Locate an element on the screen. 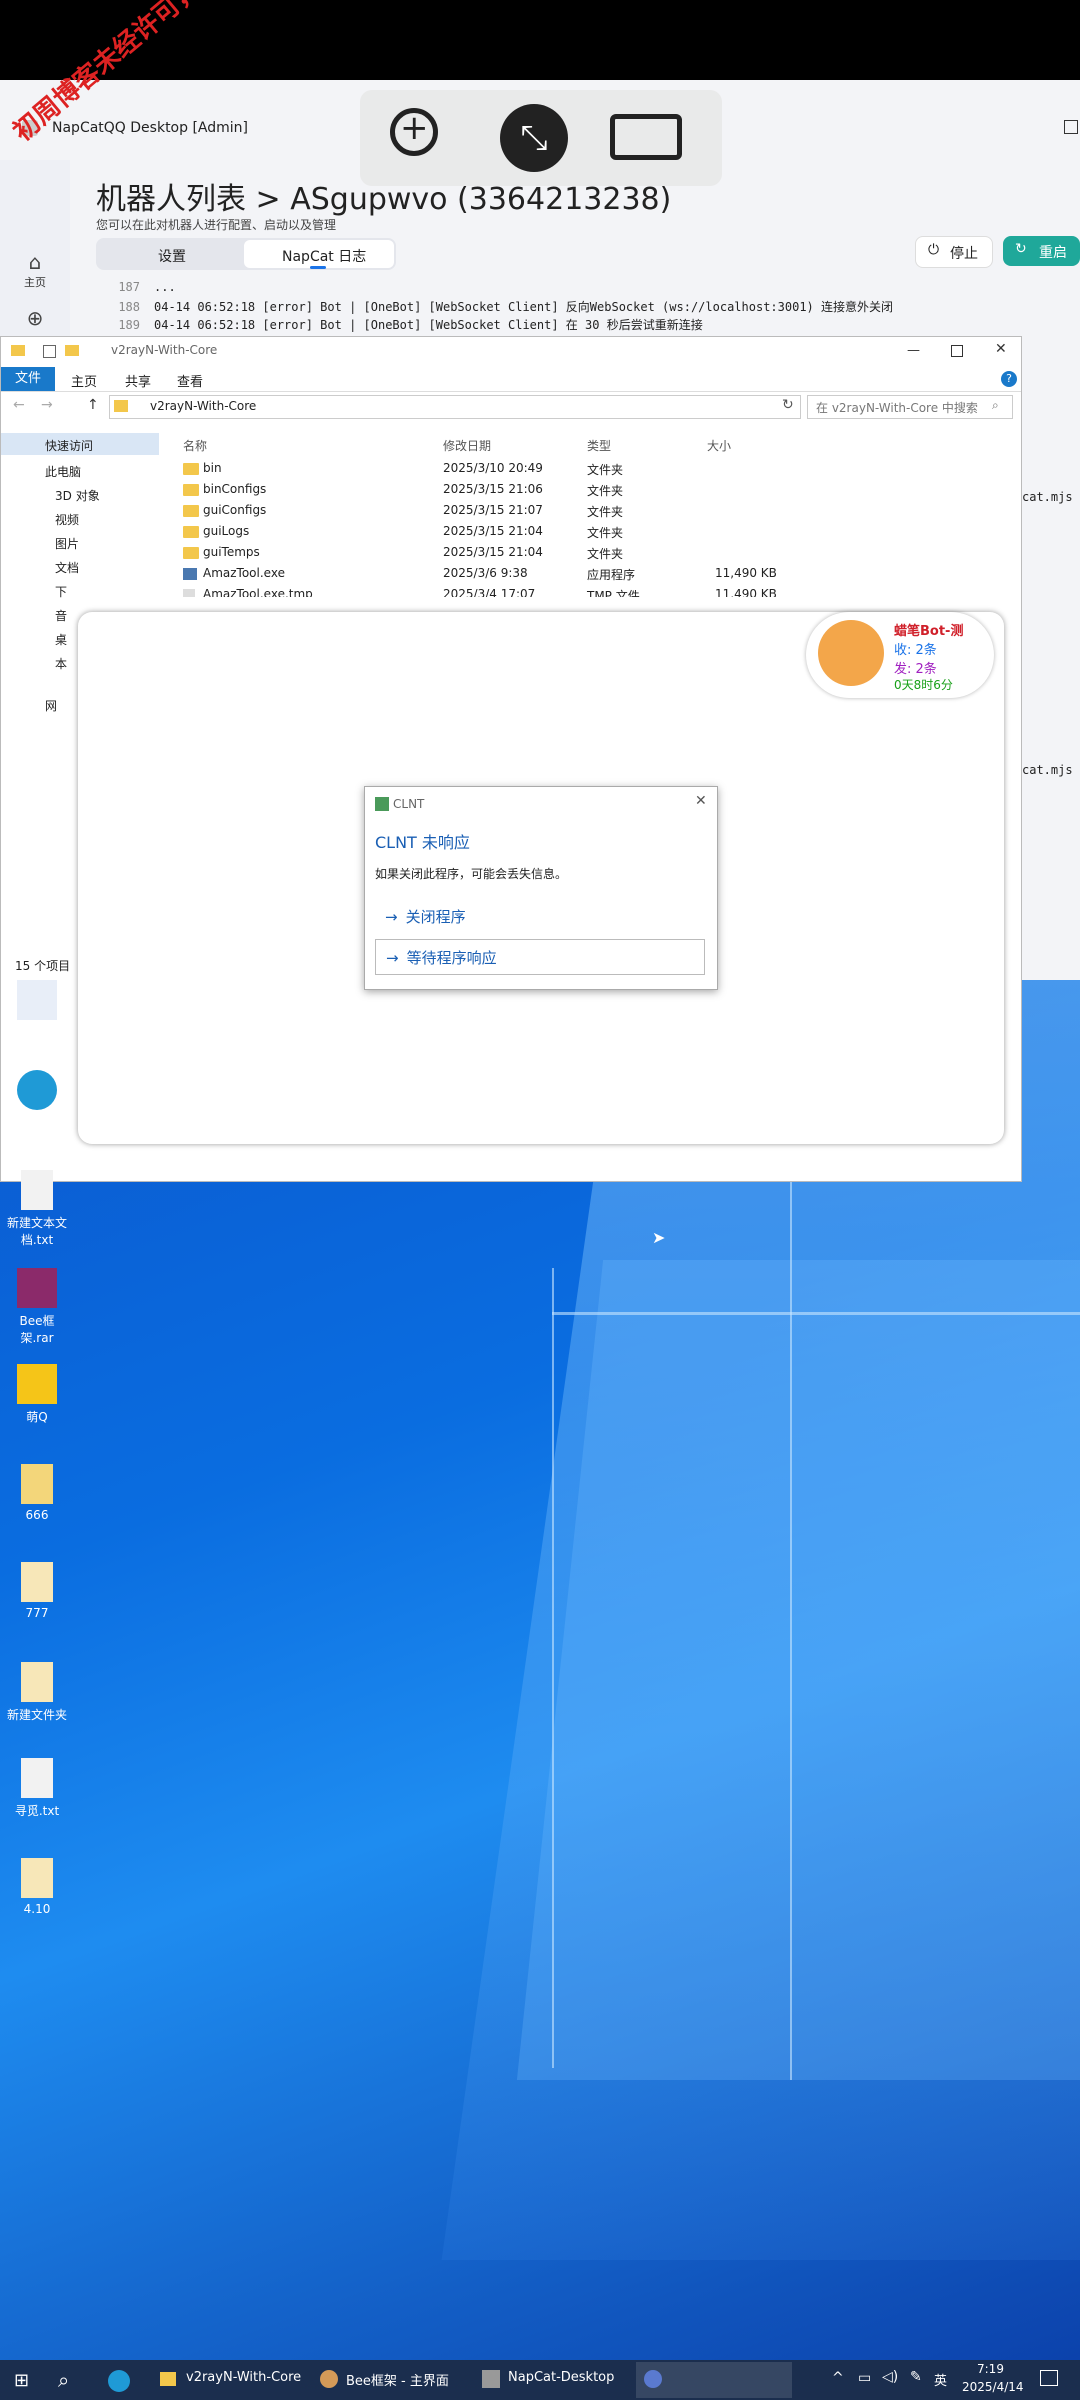  desktop-icon-mengq: 萌Q is located at coordinates (37, 1394).